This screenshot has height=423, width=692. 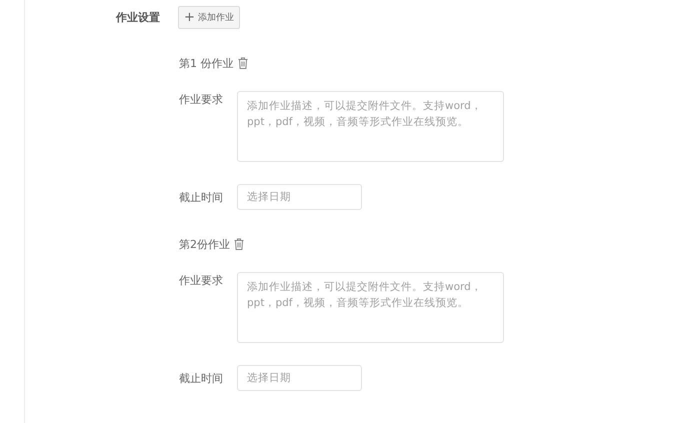 What do you see at coordinates (209, 17) in the screenshot?
I see `add-assignment-button: + 添加作业` at bounding box center [209, 17].